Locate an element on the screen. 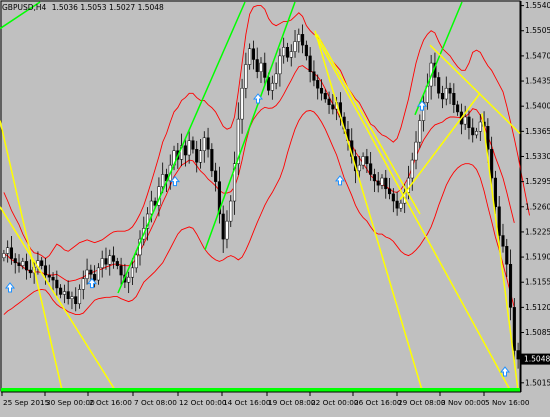 Image resolution: width=550 pixels, height=417 pixels. y-tick-label: 1.5295 is located at coordinates (537, 181).